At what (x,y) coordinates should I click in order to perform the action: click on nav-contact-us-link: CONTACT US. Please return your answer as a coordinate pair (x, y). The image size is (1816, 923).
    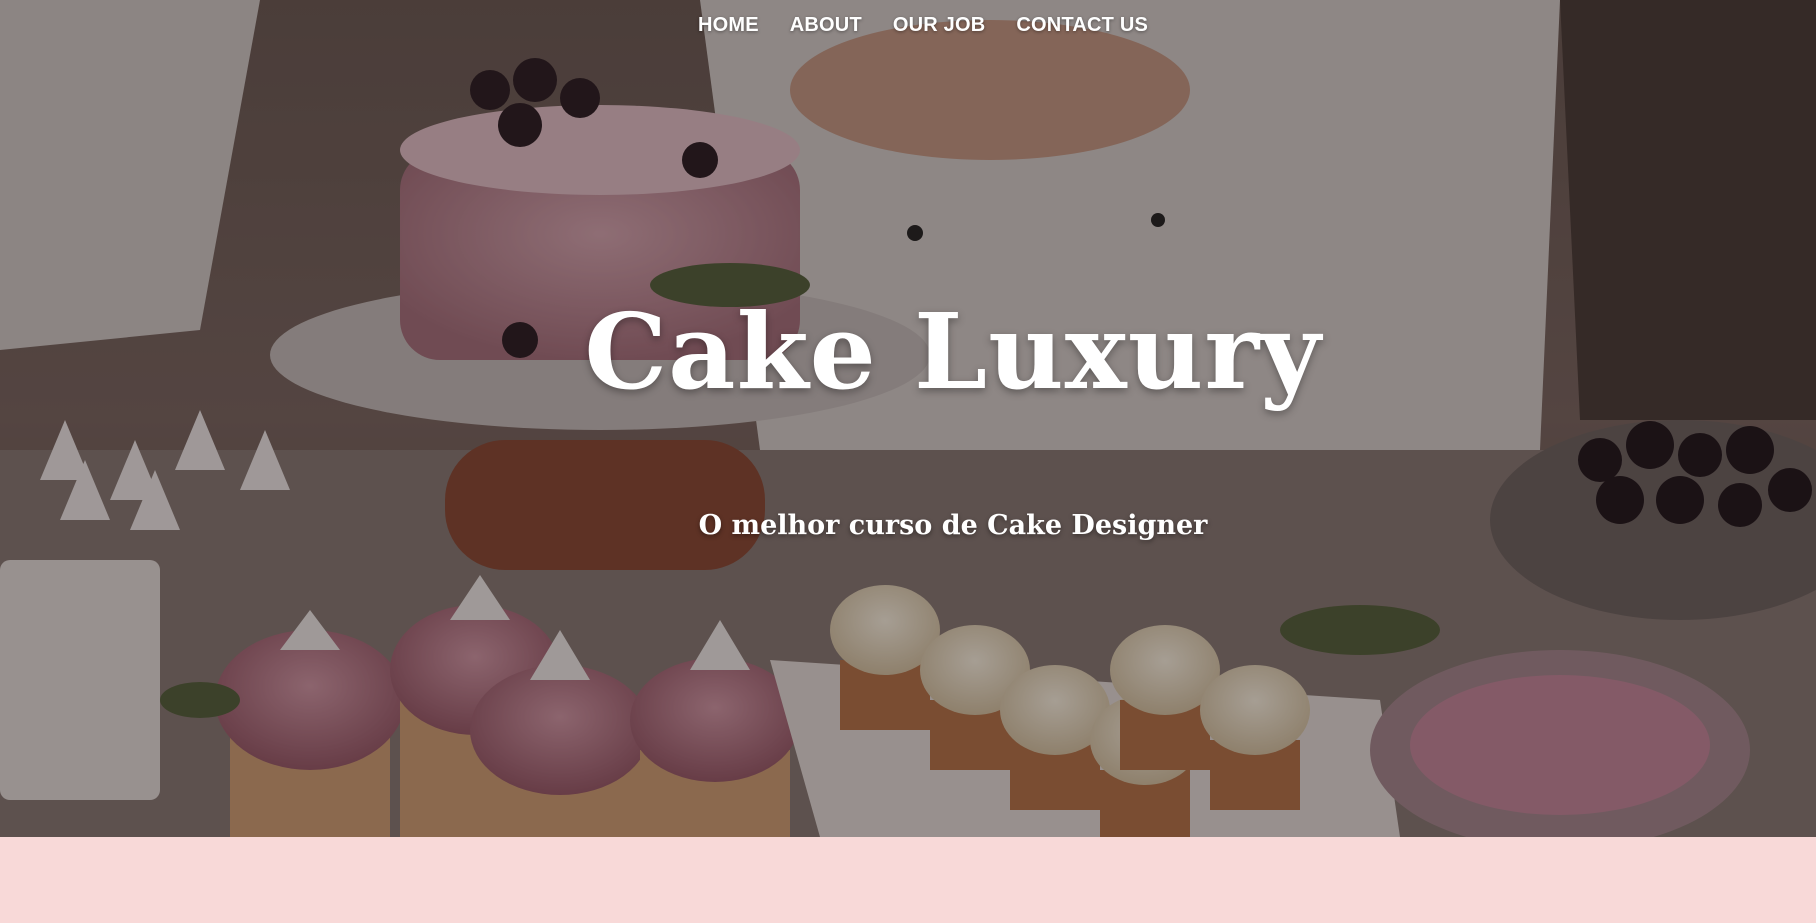
    Looking at the image, I should click on (1082, 25).